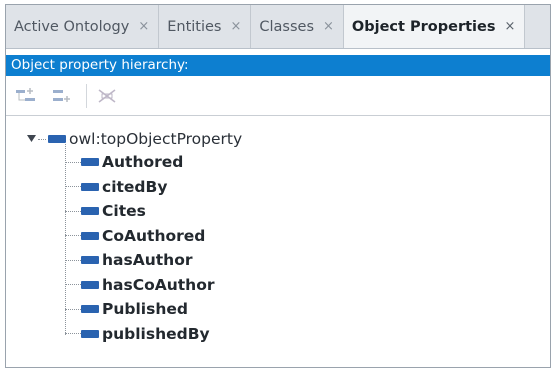 The image size is (558, 374). I want to click on add-sibling-property-button, so click(62, 96).